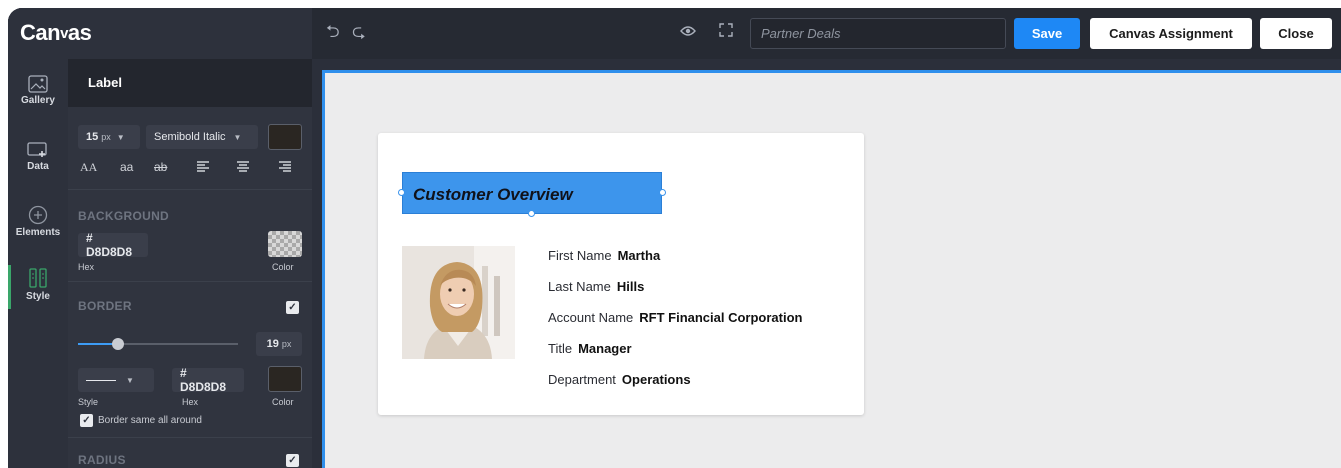  Describe the element at coordinates (688, 32) in the screenshot. I see `eye-icon` at that location.